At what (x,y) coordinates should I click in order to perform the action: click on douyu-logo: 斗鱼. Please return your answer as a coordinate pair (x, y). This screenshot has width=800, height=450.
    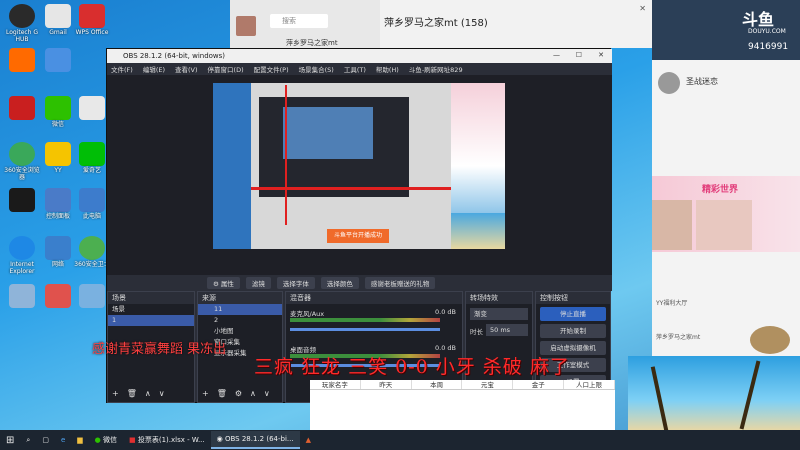
    Looking at the image, I should click on (758, 19).